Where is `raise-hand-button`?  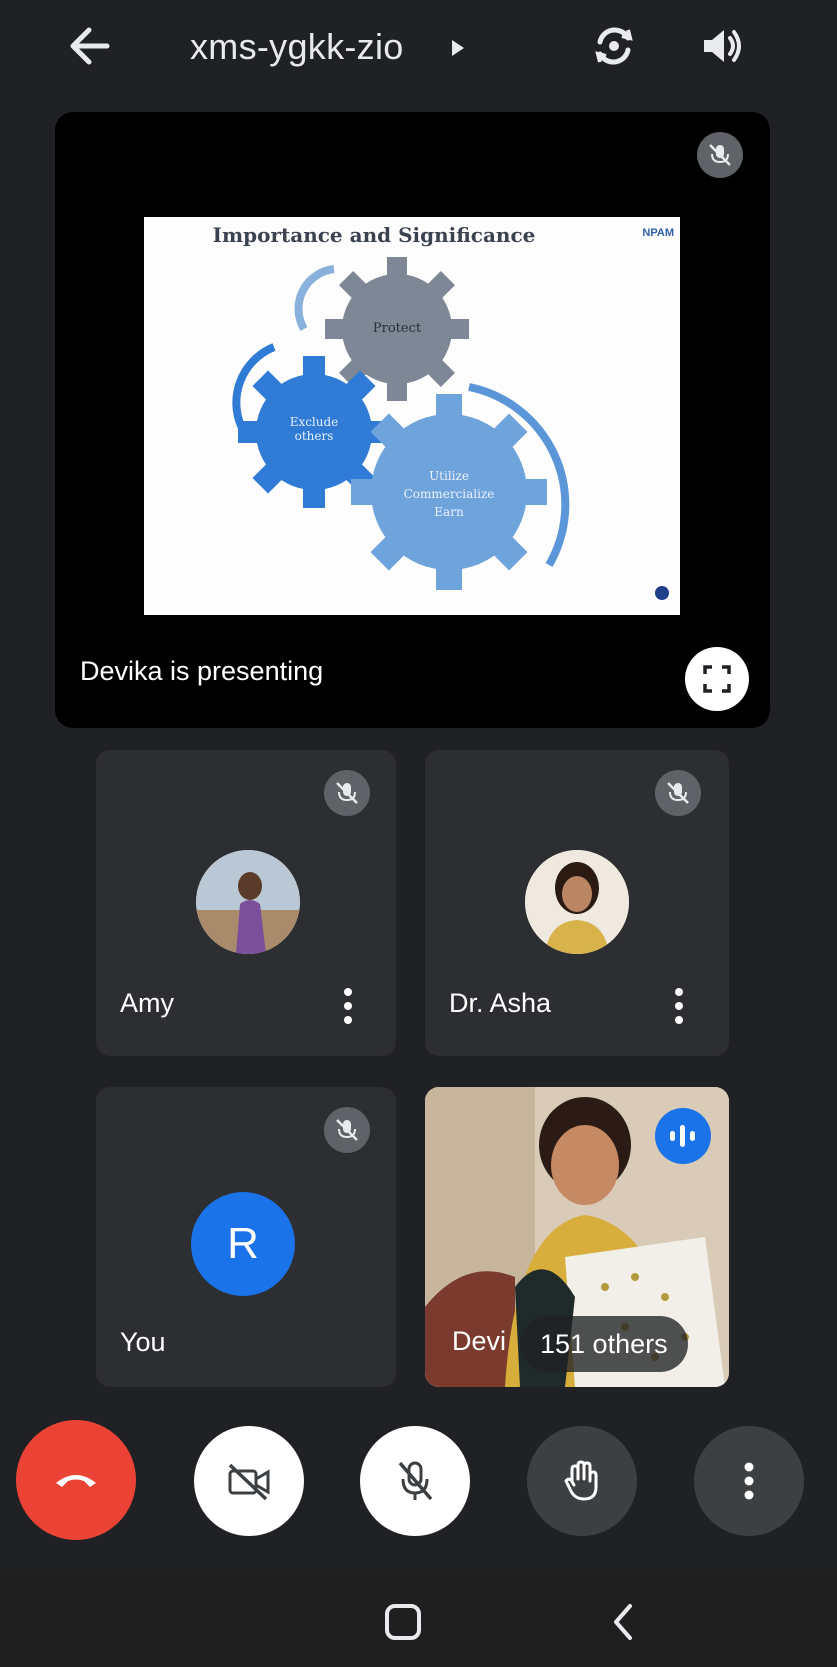 raise-hand-button is located at coordinates (582, 1481).